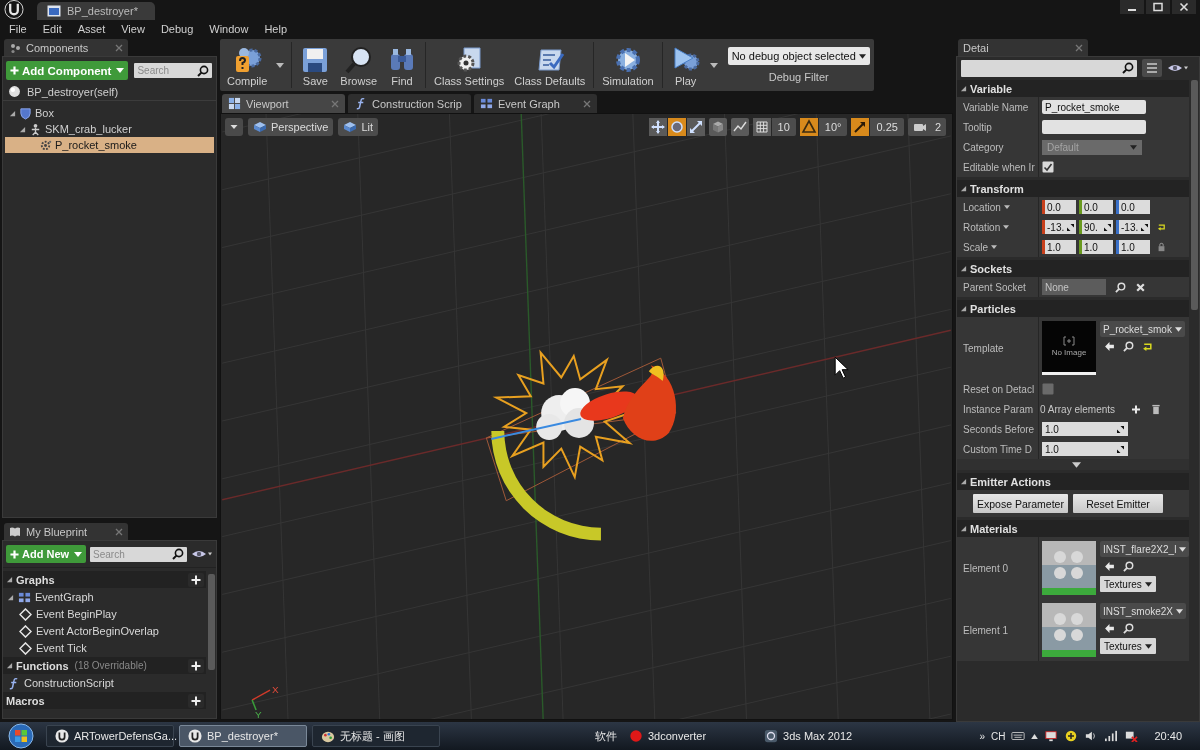 The width and height of the screenshot is (1200, 750). I want to click on plus-badge-icon, so click(1071, 736).